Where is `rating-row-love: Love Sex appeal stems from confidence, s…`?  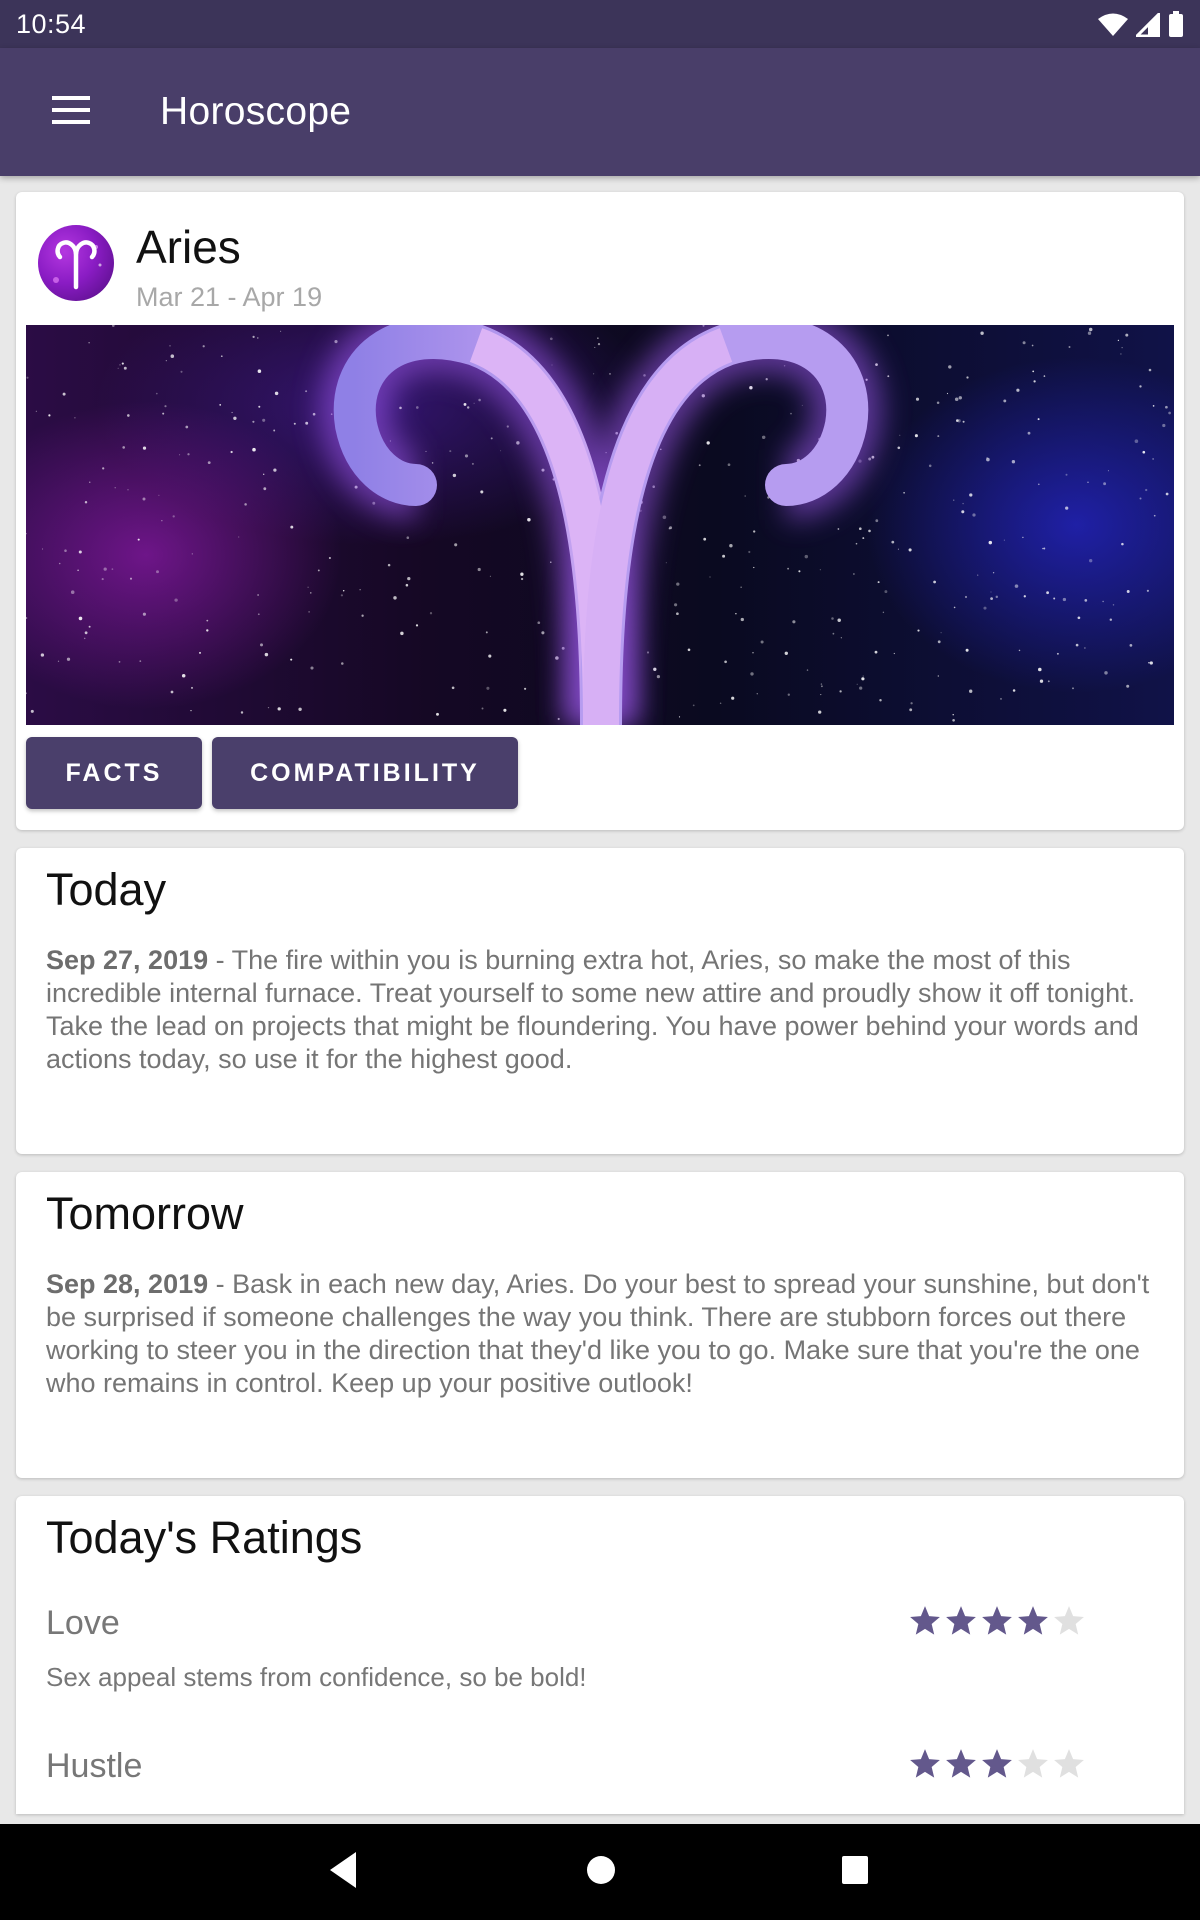 rating-row-love: Love Sex appeal stems from confidence, s… is located at coordinates (601, 1648).